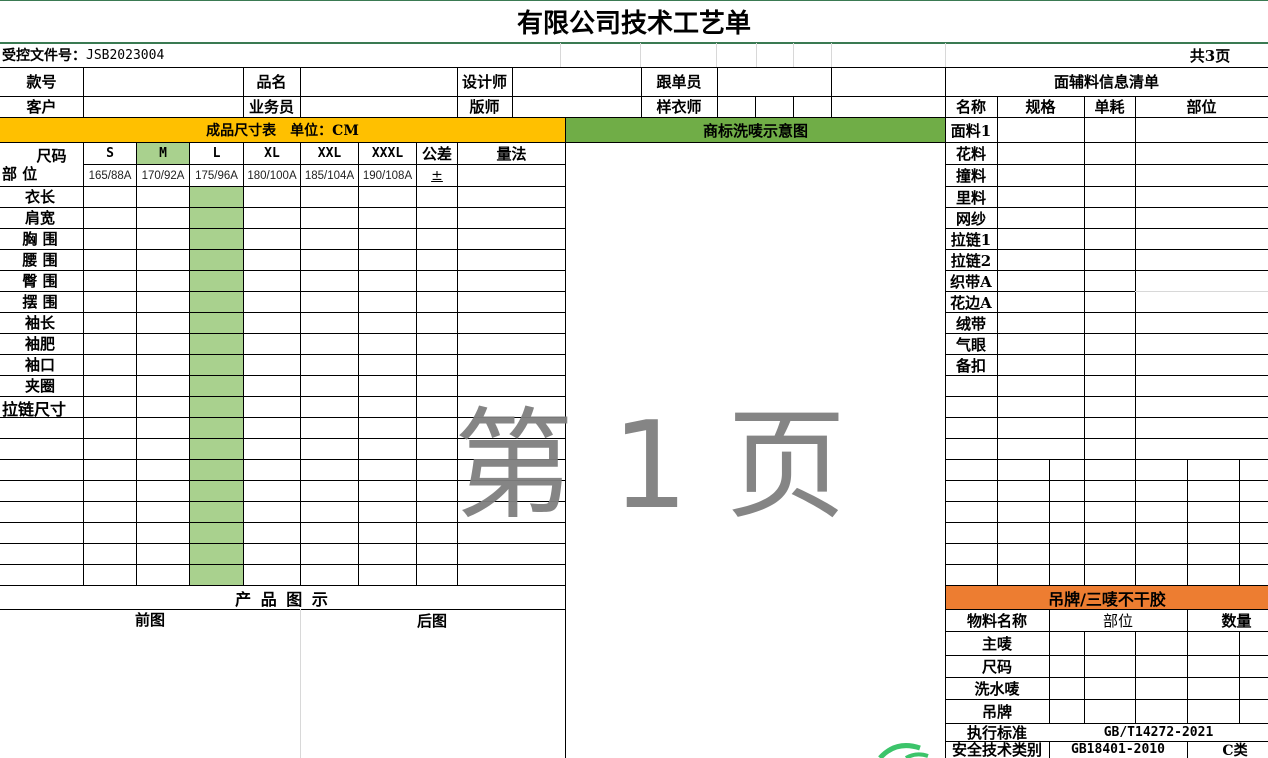  What do you see at coordinates (1236, 620) in the screenshot?
I see `tags-col-qty: 数量` at bounding box center [1236, 620].